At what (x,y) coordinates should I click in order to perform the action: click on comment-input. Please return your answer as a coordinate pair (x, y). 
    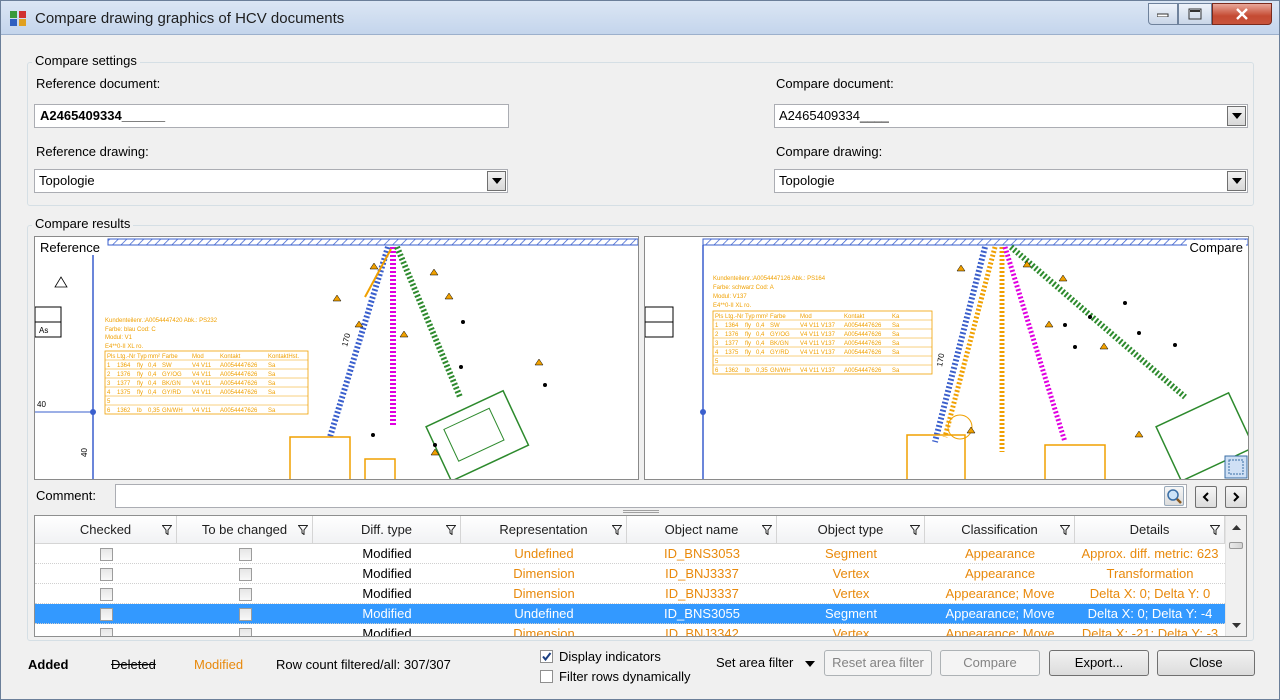
    Looking at the image, I should click on (651, 496).